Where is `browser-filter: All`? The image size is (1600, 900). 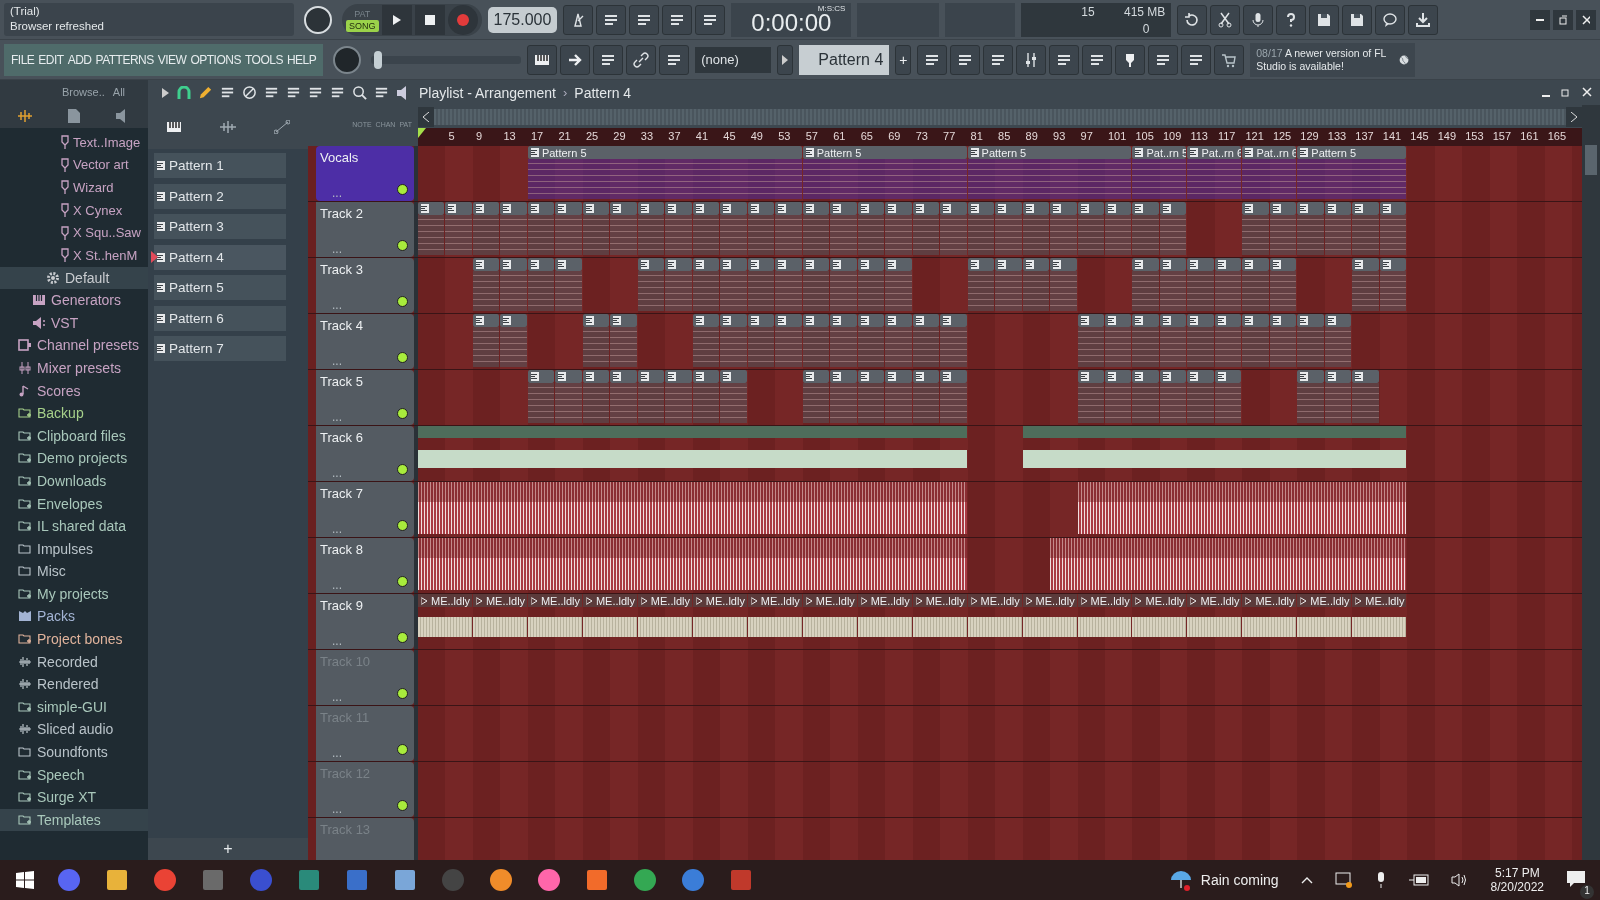
browser-filter: All is located at coordinates (119, 92).